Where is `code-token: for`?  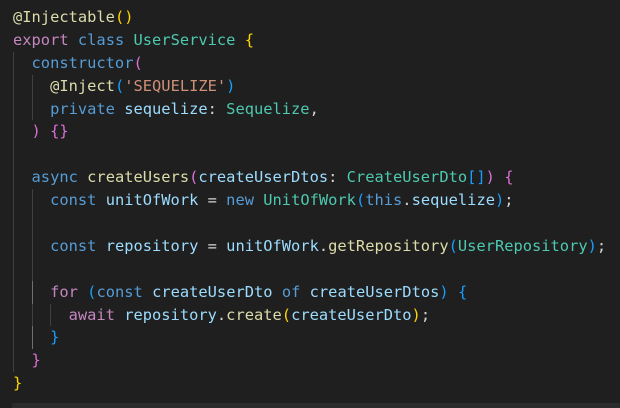 code-token: for is located at coordinates (64, 291).